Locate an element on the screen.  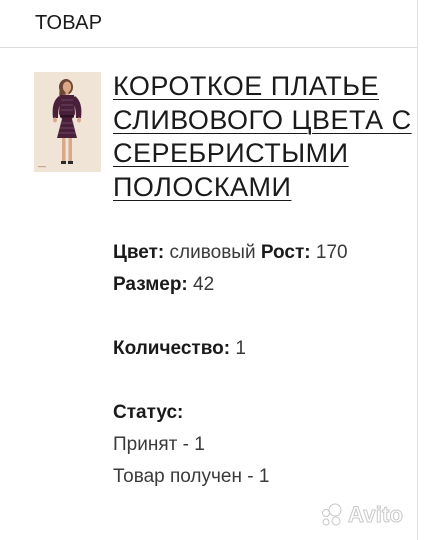
size-label: Размер: is located at coordinates (150, 284).